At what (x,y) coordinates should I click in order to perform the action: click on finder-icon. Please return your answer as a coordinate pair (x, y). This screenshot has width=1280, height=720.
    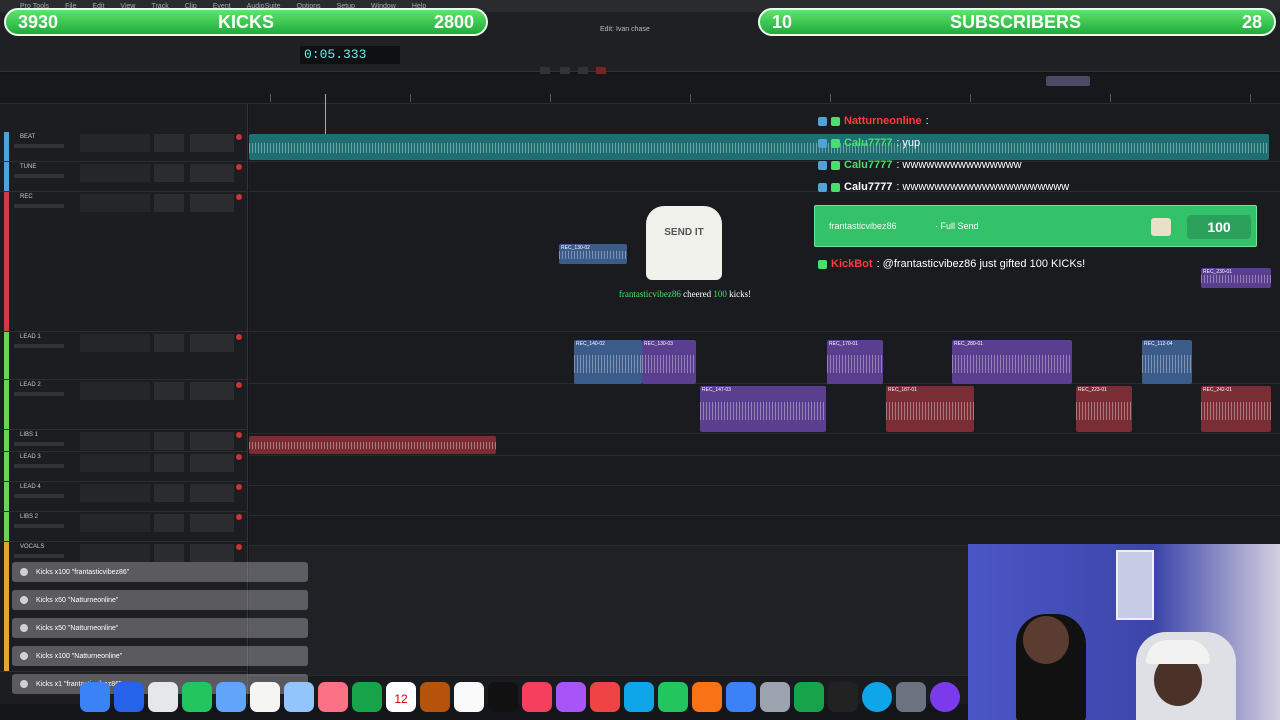
    Looking at the image, I should click on (95, 697).